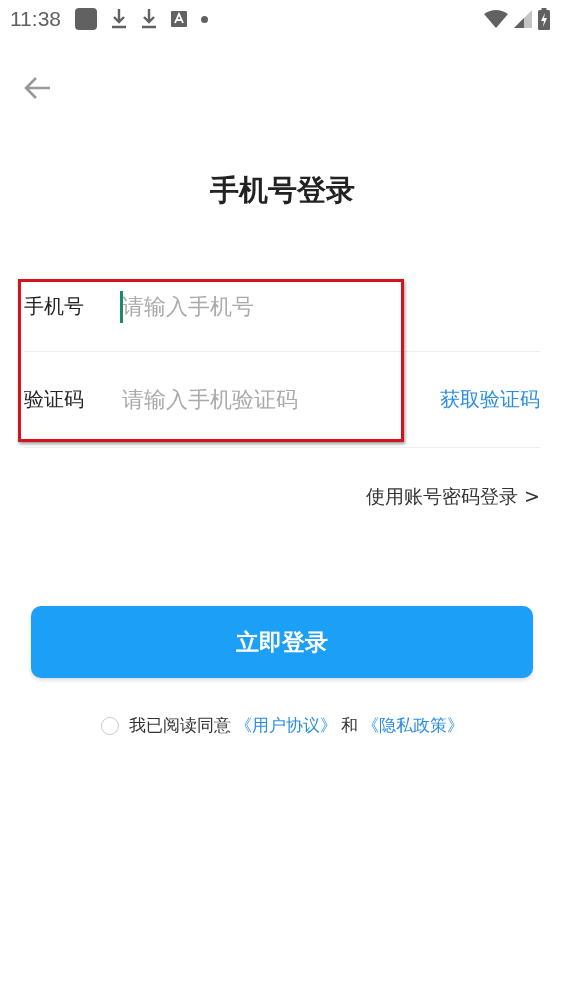  Describe the element at coordinates (349, 725) in the screenshot. I see `agreement-text: 和` at that location.